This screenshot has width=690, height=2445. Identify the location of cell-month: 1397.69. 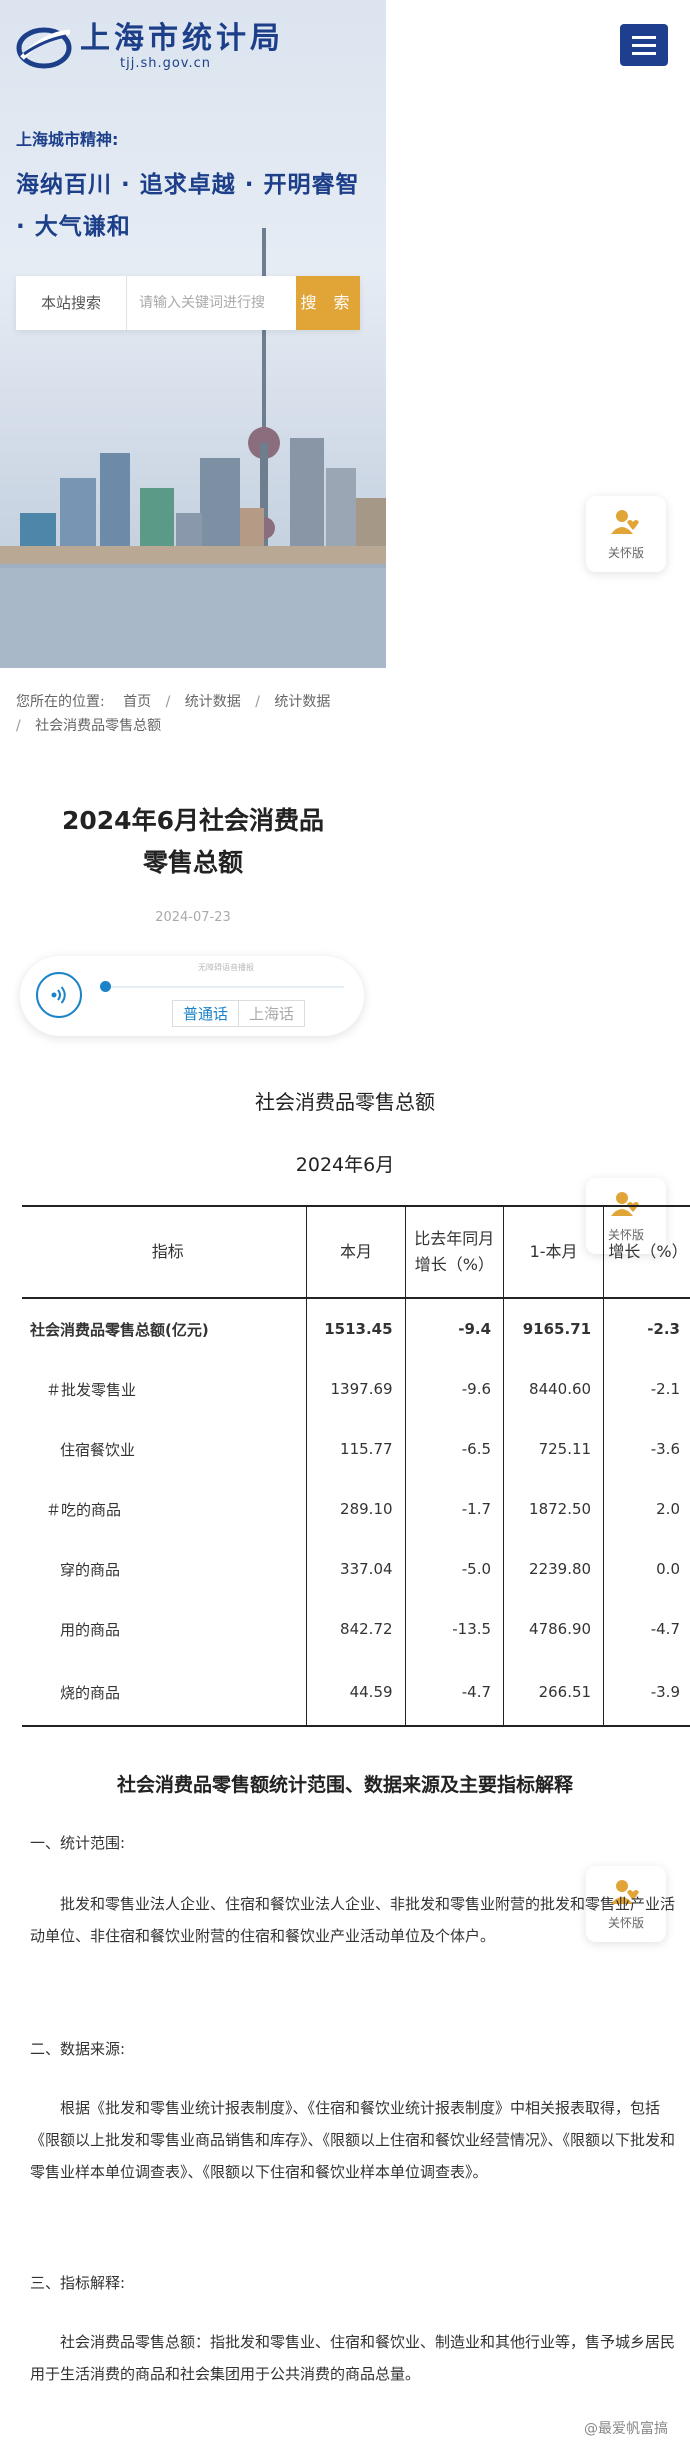
(356, 1389).